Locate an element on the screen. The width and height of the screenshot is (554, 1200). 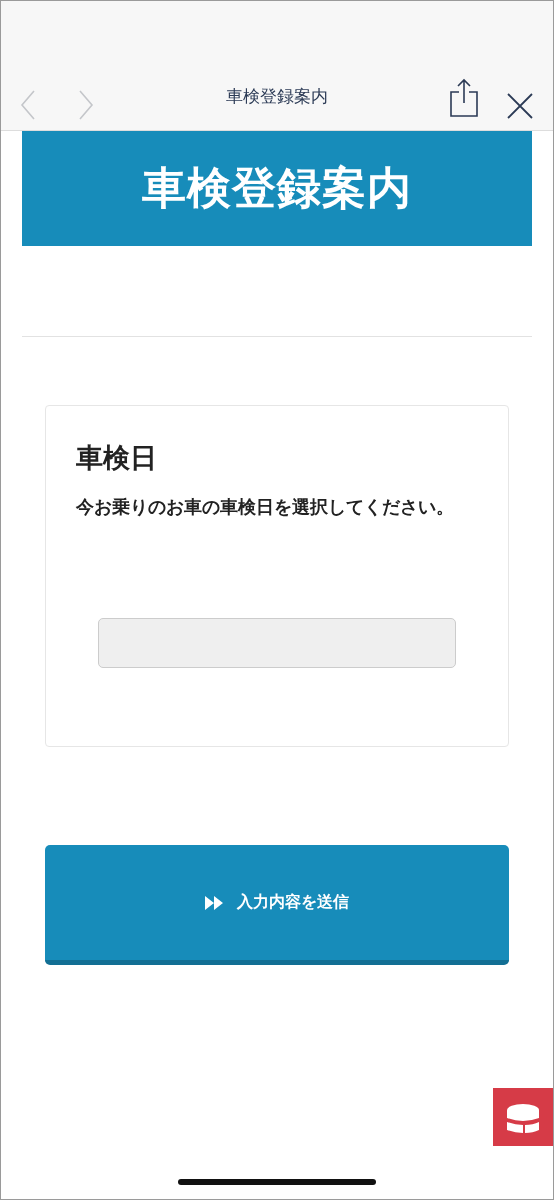
description: 今お乗りのお車の車検日を選択してください。 is located at coordinates (265, 507).